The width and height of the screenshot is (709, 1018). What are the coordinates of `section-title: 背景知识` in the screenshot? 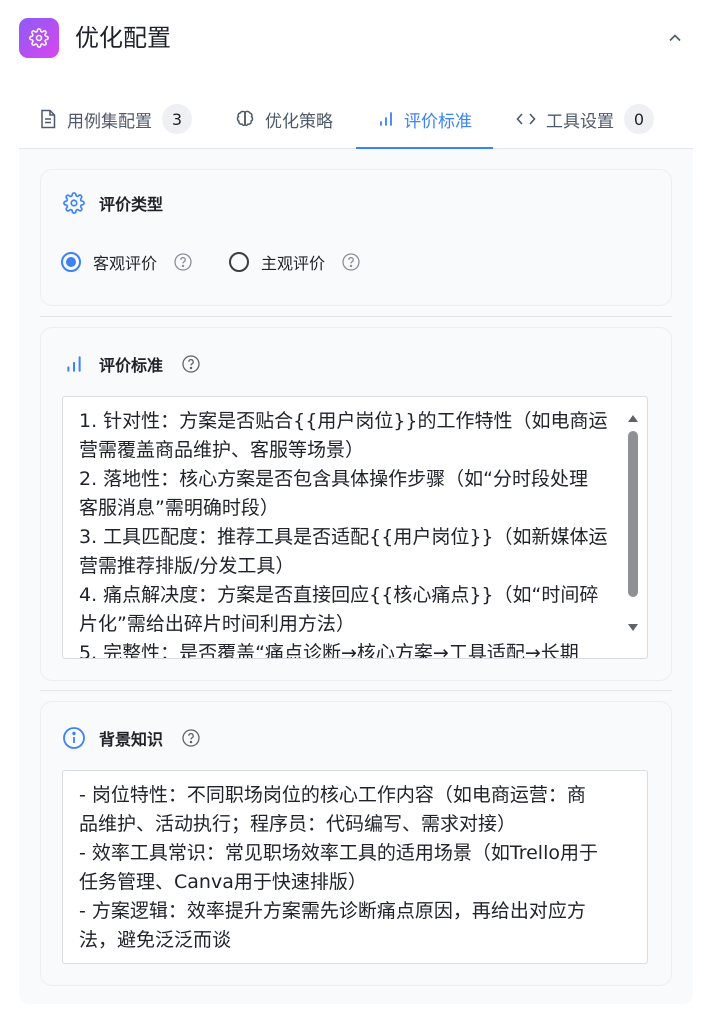 It's located at (131, 739).